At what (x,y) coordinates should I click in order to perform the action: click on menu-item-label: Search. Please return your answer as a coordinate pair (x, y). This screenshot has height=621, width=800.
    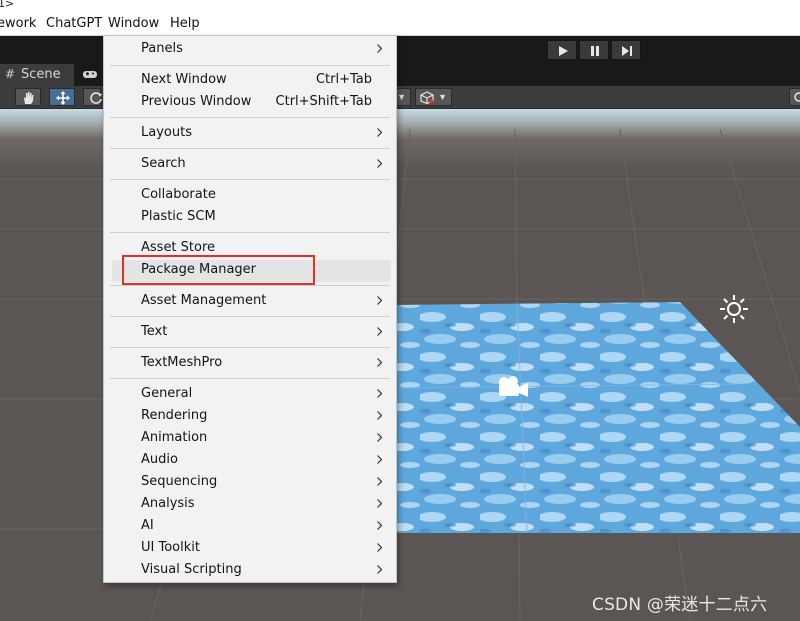
    Looking at the image, I should click on (163, 163).